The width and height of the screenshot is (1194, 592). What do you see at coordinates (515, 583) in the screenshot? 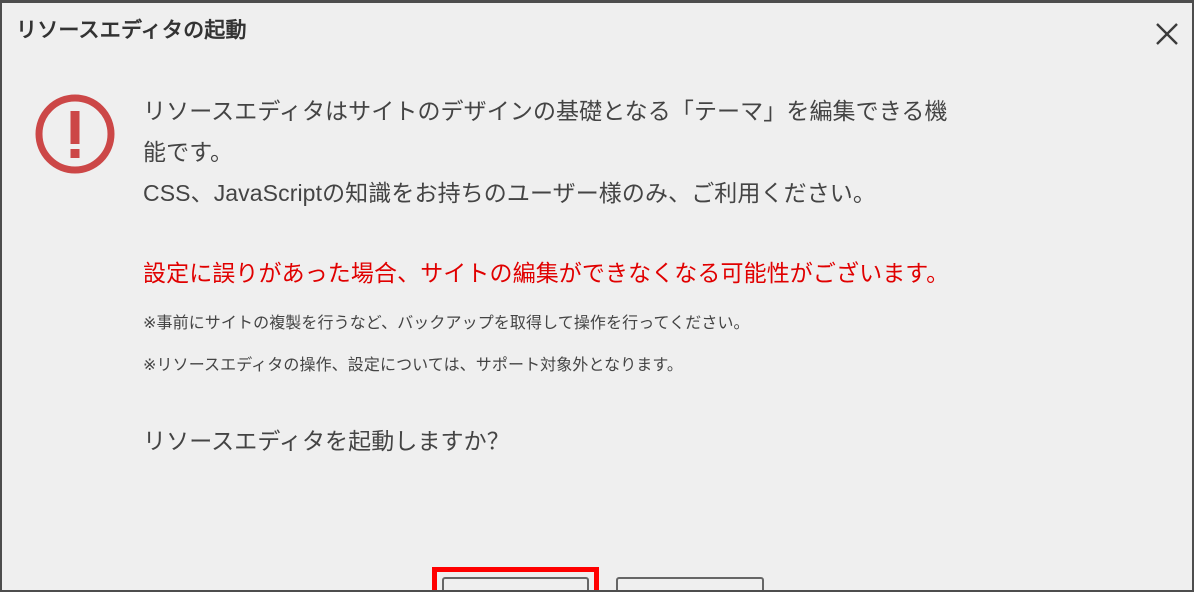
I see `confirm-yes-button: はい` at bounding box center [515, 583].